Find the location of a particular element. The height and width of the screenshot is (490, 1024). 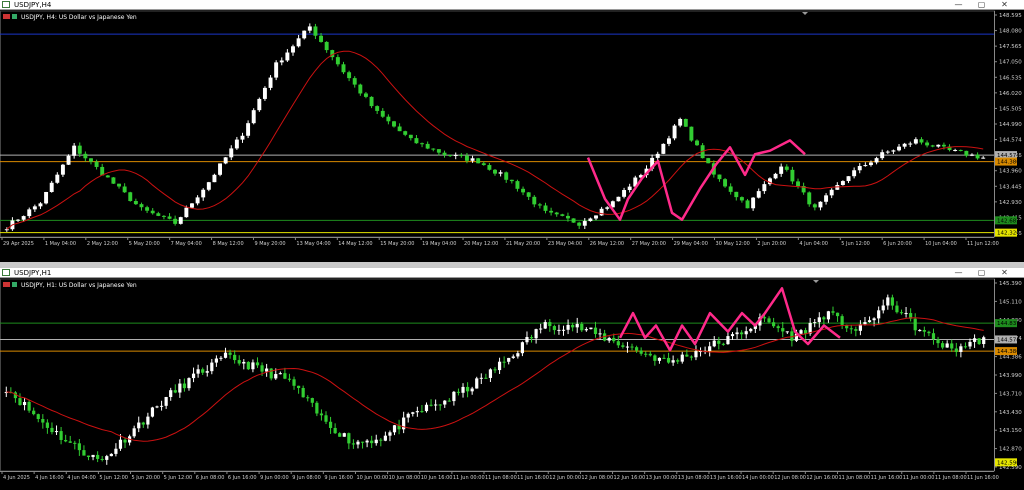

price-marker-label: 142.590 is located at coordinates (1008, 463).